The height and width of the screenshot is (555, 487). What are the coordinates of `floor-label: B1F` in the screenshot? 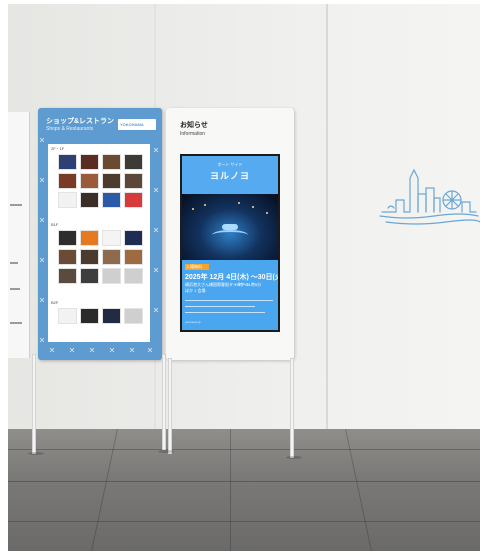 It's located at (55, 224).